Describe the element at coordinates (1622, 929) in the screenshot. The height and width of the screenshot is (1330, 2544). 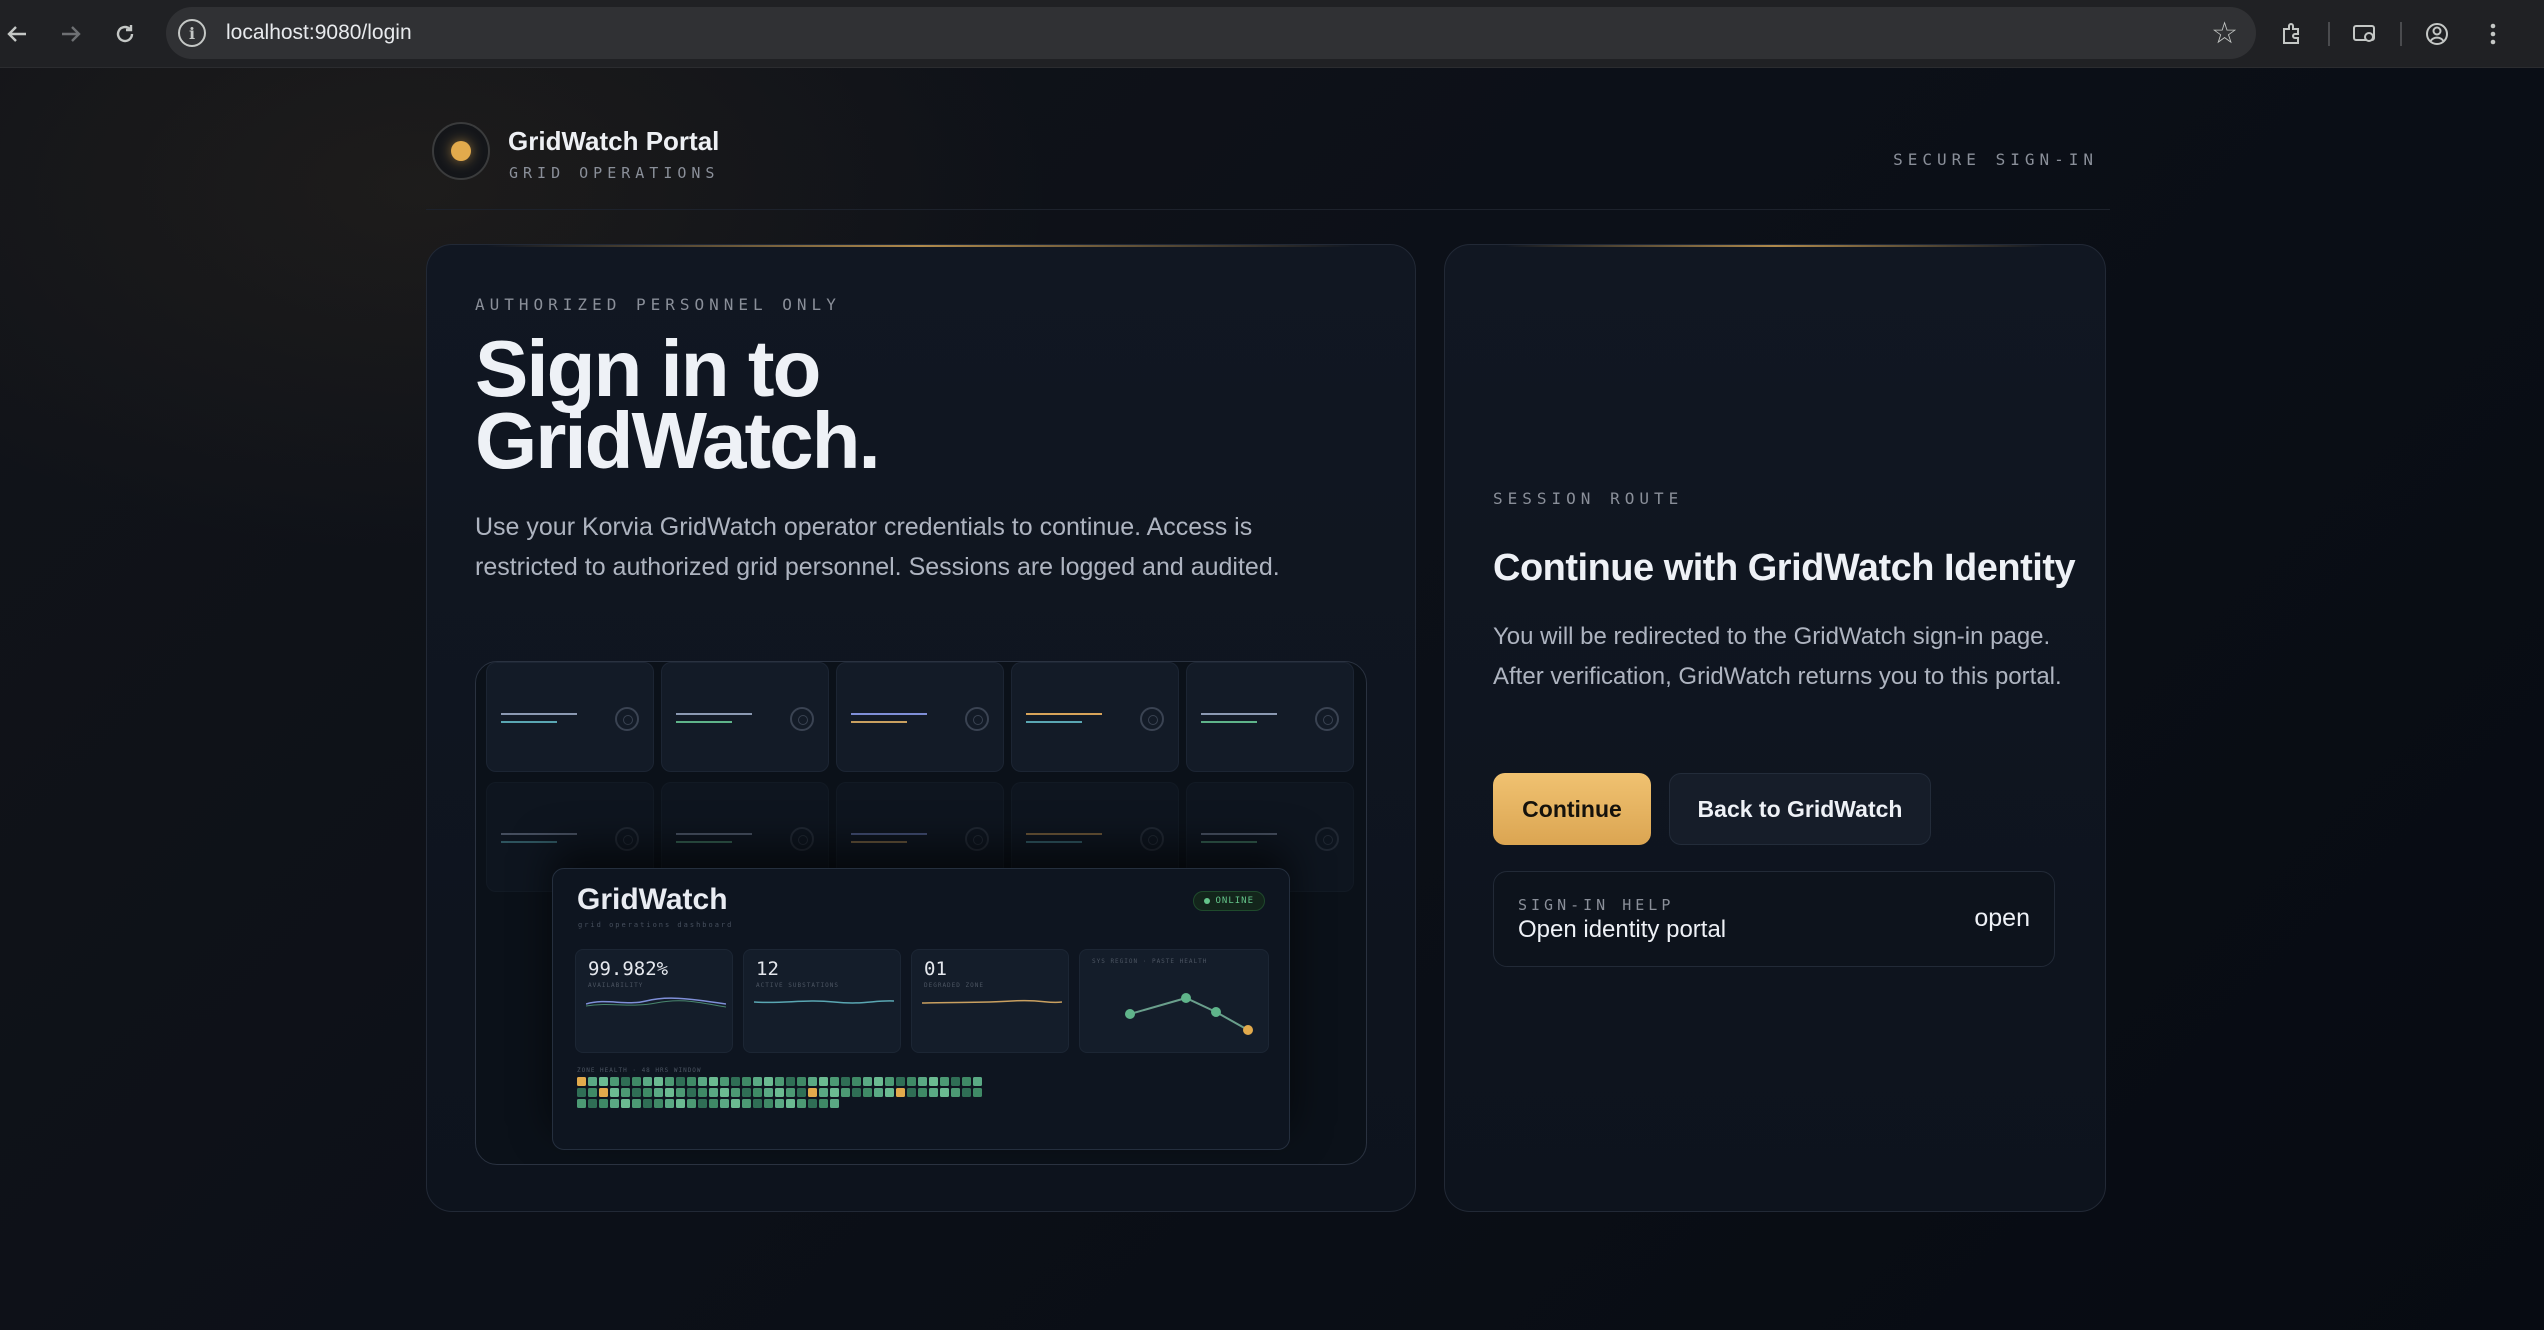
I see `sign-in-help-text: Open identity portal` at that location.